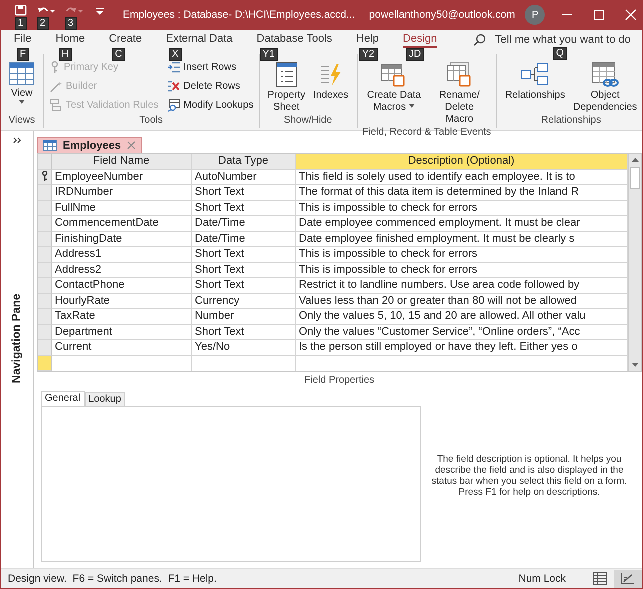 This screenshot has height=589, width=643. Describe the element at coordinates (339, 381) in the screenshot. I see `section-title: Field Properties` at that location.